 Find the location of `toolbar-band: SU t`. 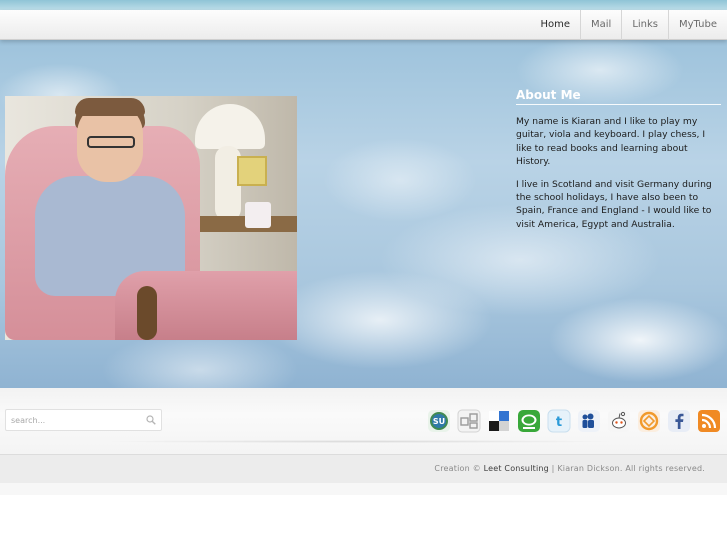

toolbar-band: SU t is located at coordinates (363, 421).